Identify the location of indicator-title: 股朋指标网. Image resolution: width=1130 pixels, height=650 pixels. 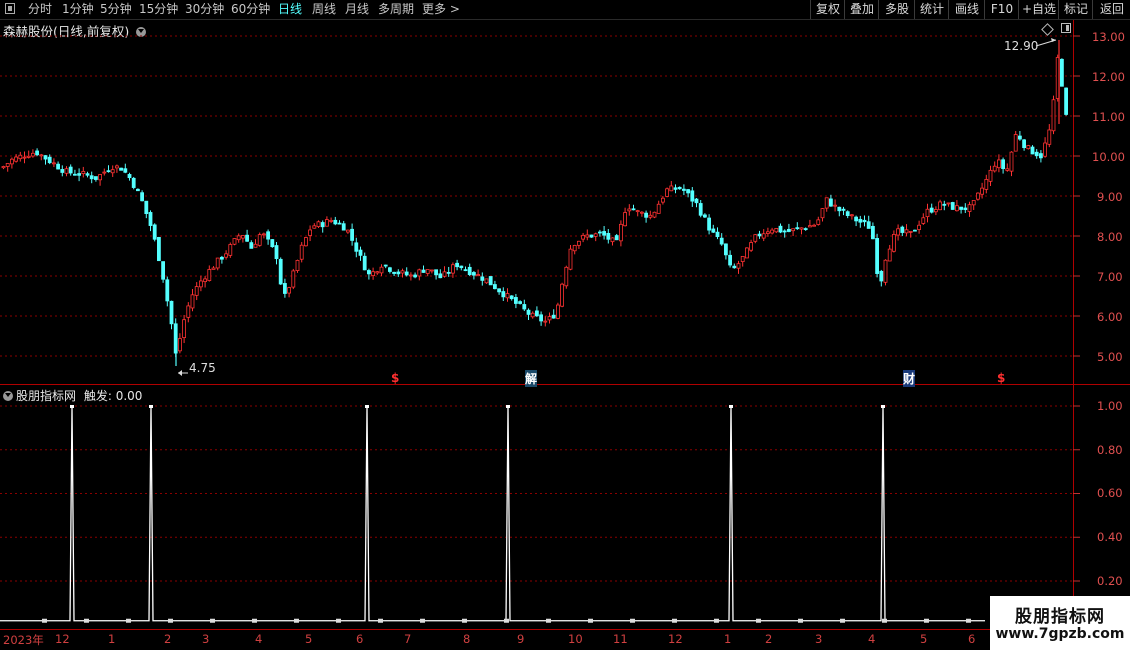
(46, 396).